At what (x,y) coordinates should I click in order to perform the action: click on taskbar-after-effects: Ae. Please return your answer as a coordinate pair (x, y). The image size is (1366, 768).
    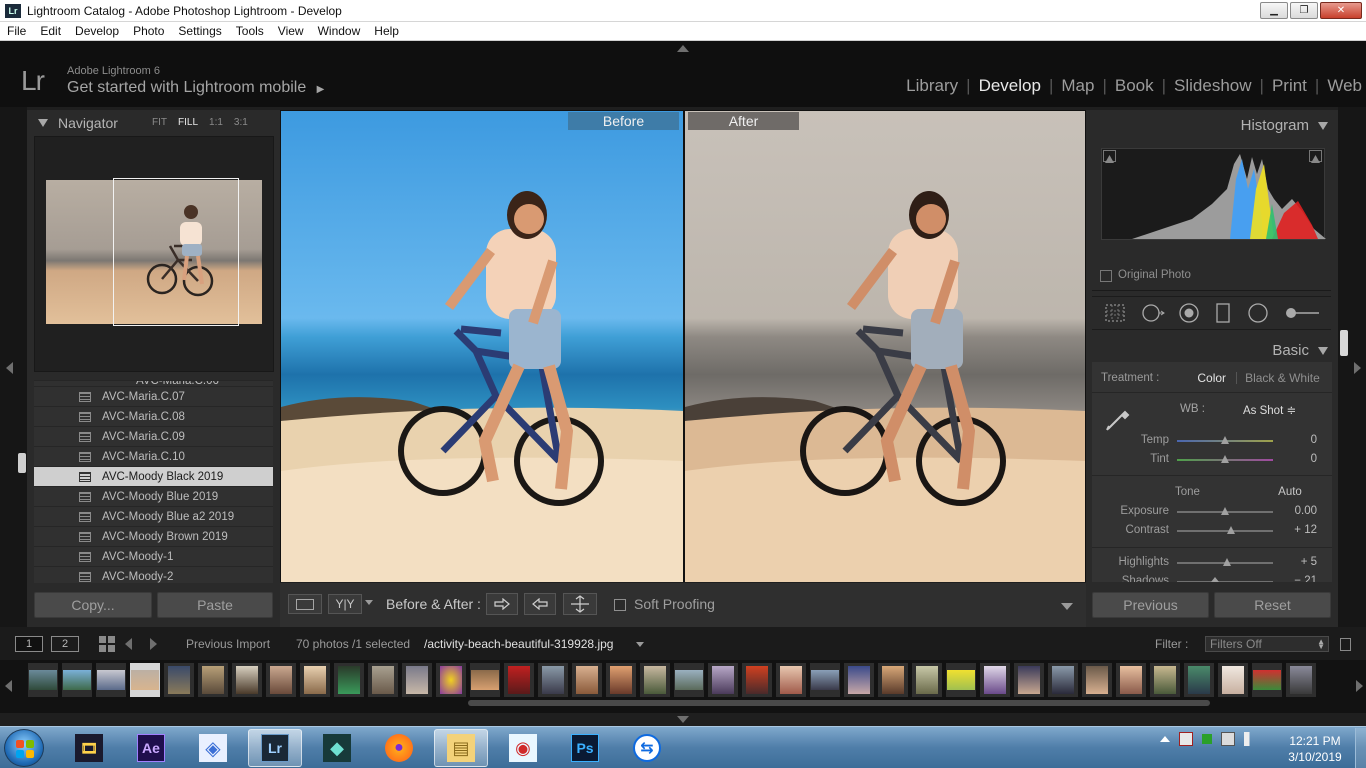
    Looking at the image, I should click on (151, 748).